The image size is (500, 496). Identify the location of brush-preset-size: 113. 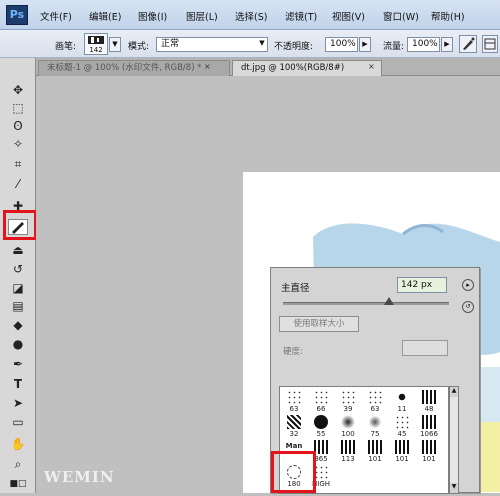
(348, 459).